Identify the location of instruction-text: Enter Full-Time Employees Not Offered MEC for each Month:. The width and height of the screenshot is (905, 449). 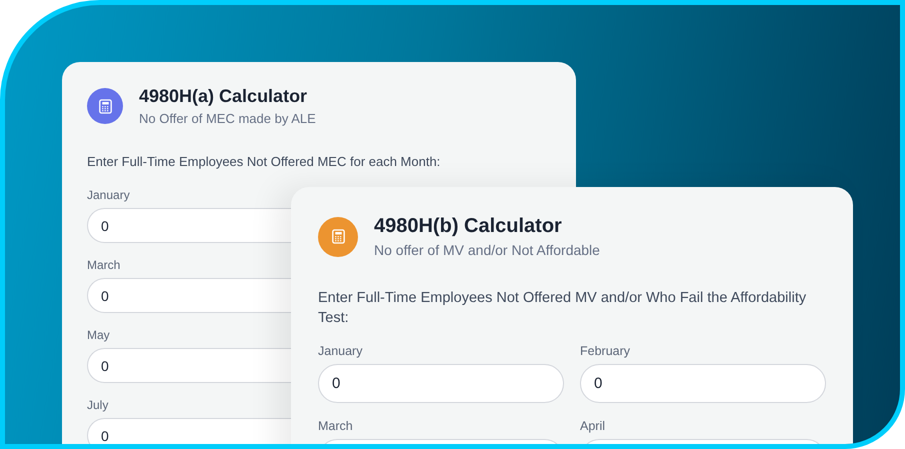
(264, 162).